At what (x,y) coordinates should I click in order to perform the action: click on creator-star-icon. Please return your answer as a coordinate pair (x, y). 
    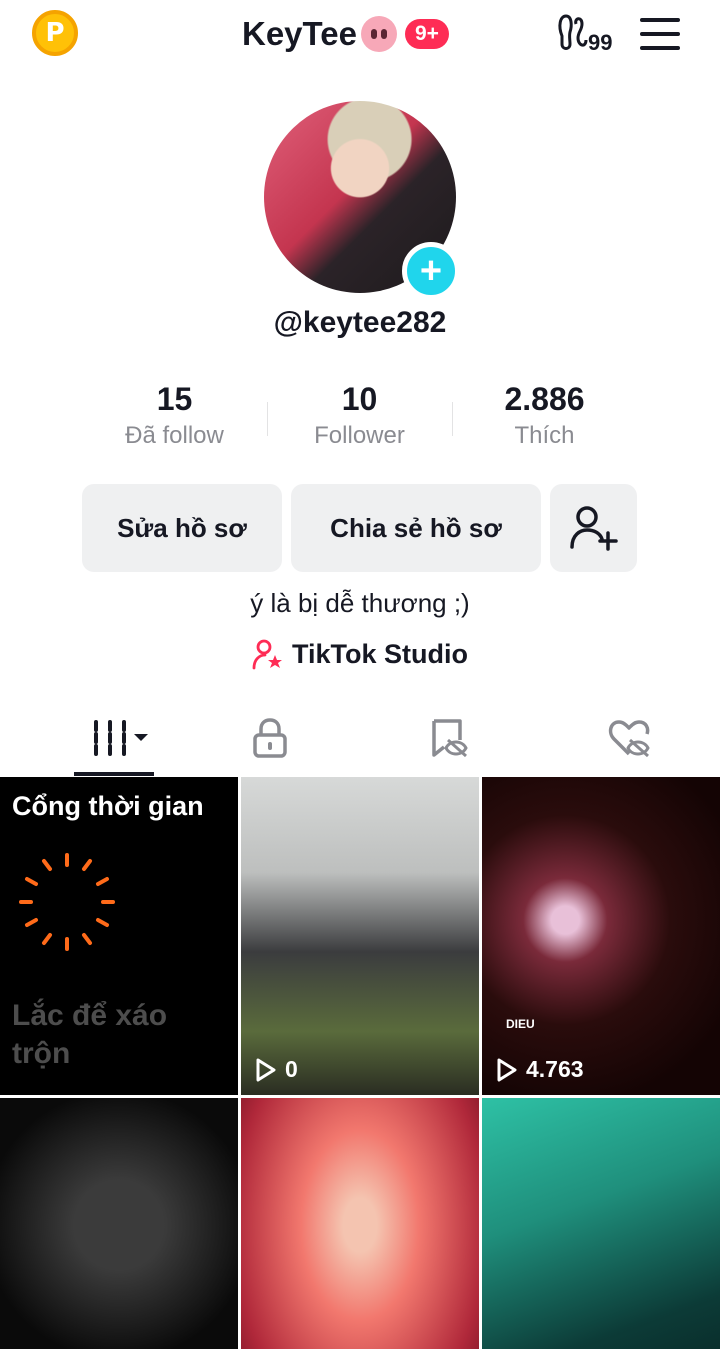
    Looking at the image, I should click on (267, 654).